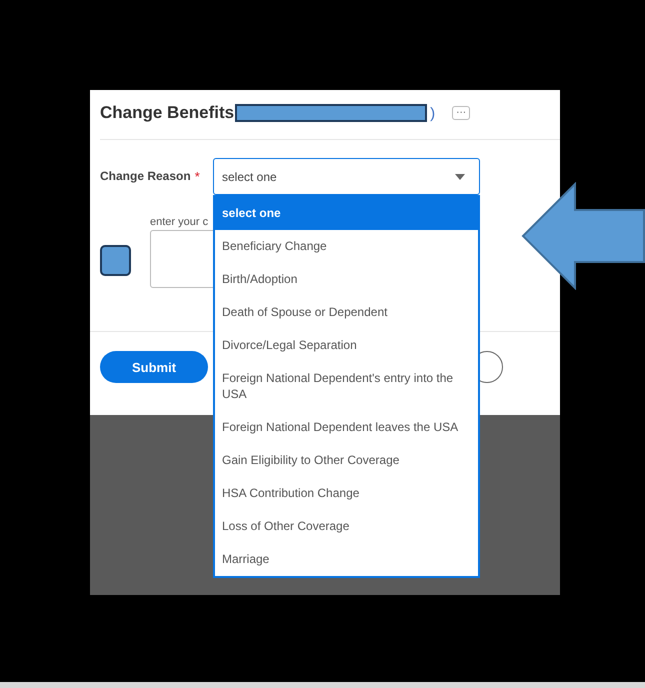 The height and width of the screenshot is (688, 645). What do you see at coordinates (180, 222) in the screenshot?
I see `comment-label: enter your c` at bounding box center [180, 222].